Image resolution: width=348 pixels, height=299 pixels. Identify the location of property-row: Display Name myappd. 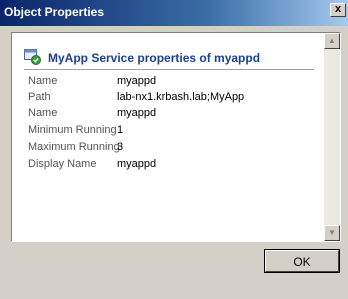
(173, 166).